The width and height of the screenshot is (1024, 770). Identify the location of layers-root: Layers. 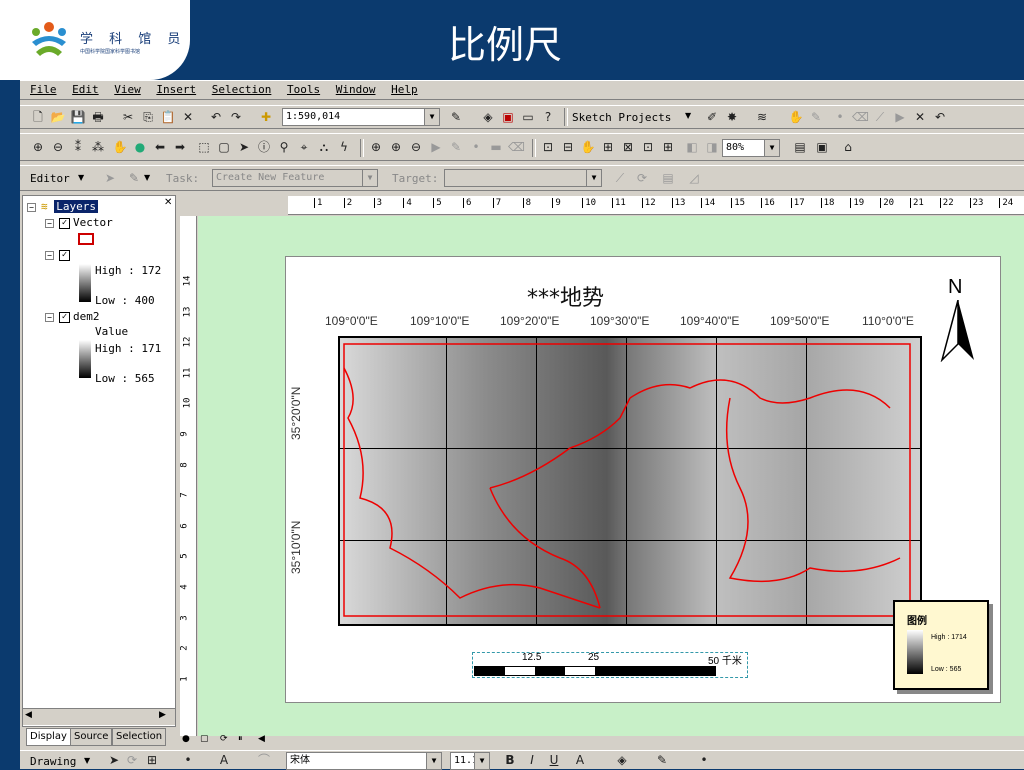
(76, 206).